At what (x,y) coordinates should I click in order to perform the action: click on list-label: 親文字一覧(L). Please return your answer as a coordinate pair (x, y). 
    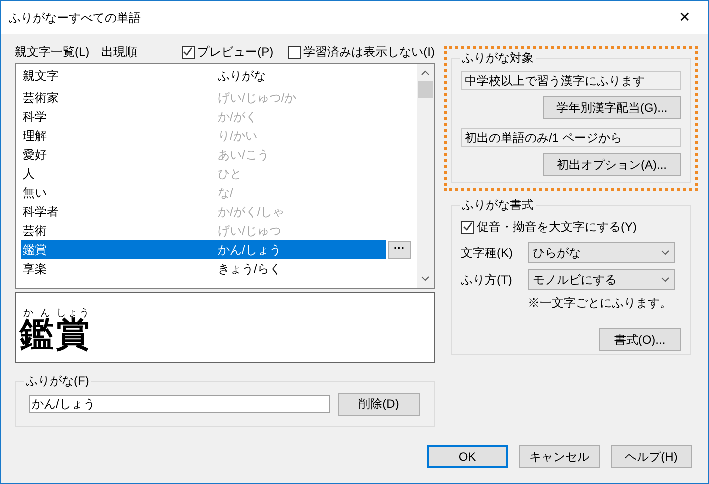
    Looking at the image, I should click on (52, 52).